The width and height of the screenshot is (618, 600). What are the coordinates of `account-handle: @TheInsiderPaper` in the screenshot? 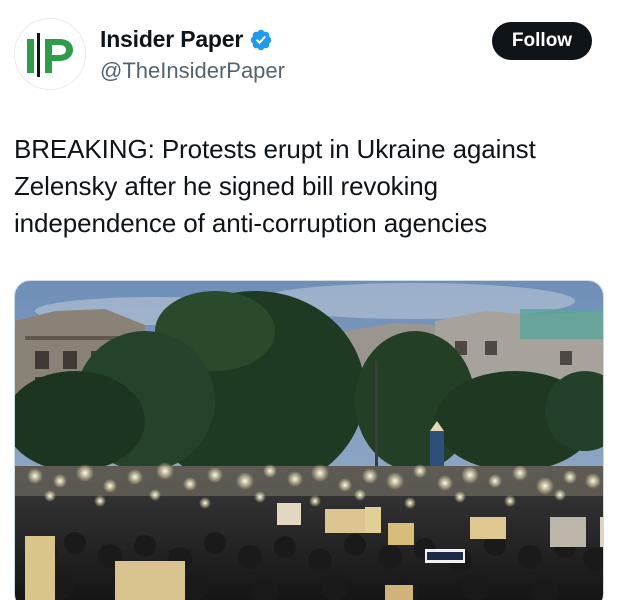 It's located at (192, 71).